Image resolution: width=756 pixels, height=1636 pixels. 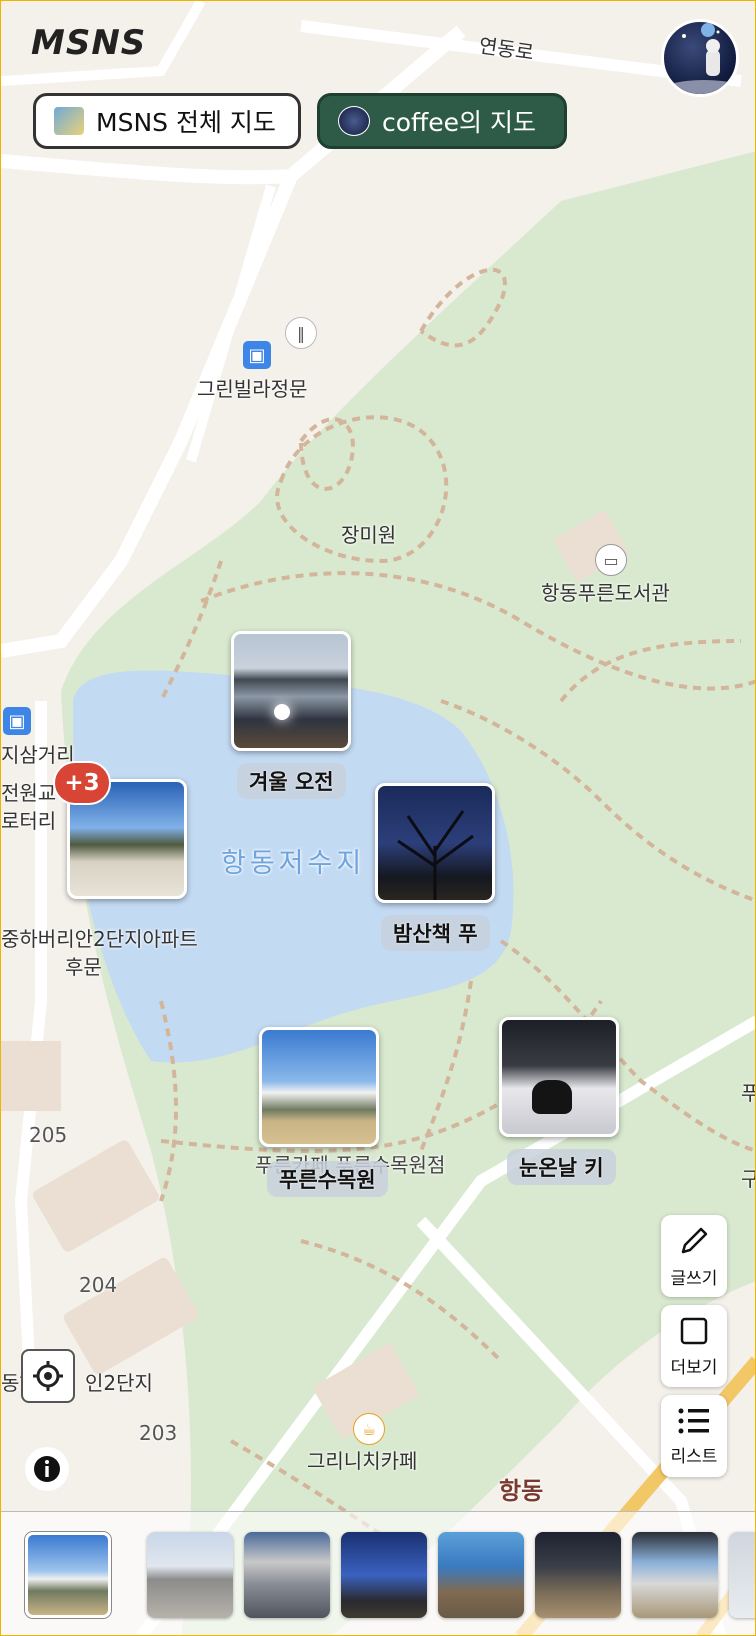 What do you see at coordinates (327, 1179) in the screenshot?
I see `post-tag-3: 푸른수목원` at bounding box center [327, 1179].